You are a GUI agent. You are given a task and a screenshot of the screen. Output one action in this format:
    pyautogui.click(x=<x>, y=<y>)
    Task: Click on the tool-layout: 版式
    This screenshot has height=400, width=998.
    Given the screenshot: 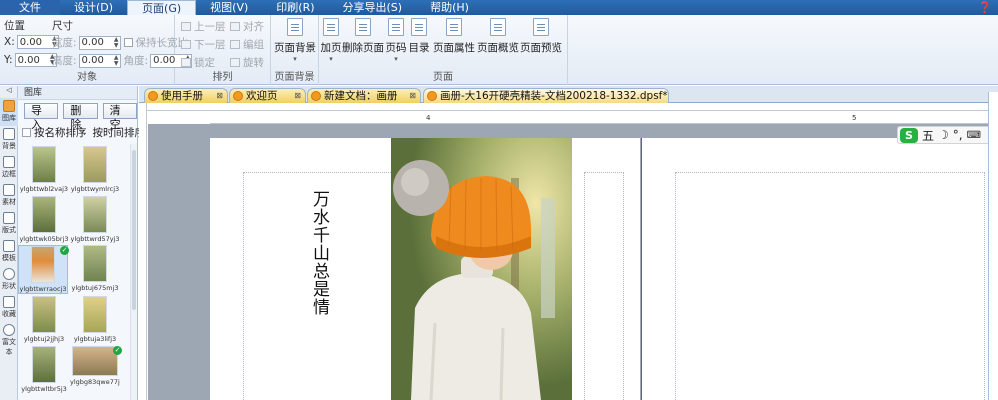 What is the action you would take?
    pyautogui.click(x=9, y=224)
    